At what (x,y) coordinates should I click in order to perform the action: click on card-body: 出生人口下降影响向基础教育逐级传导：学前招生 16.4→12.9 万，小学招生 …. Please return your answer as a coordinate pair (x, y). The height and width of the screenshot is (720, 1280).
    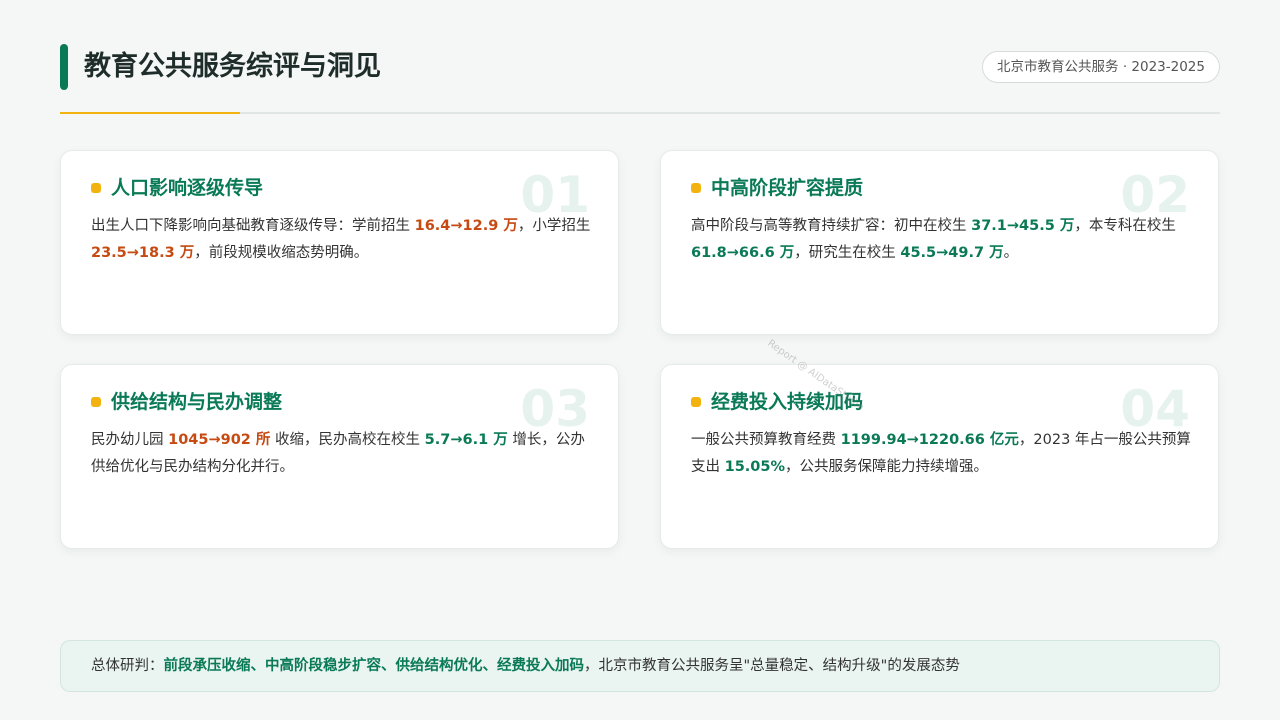
    Looking at the image, I should click on (343, 240).